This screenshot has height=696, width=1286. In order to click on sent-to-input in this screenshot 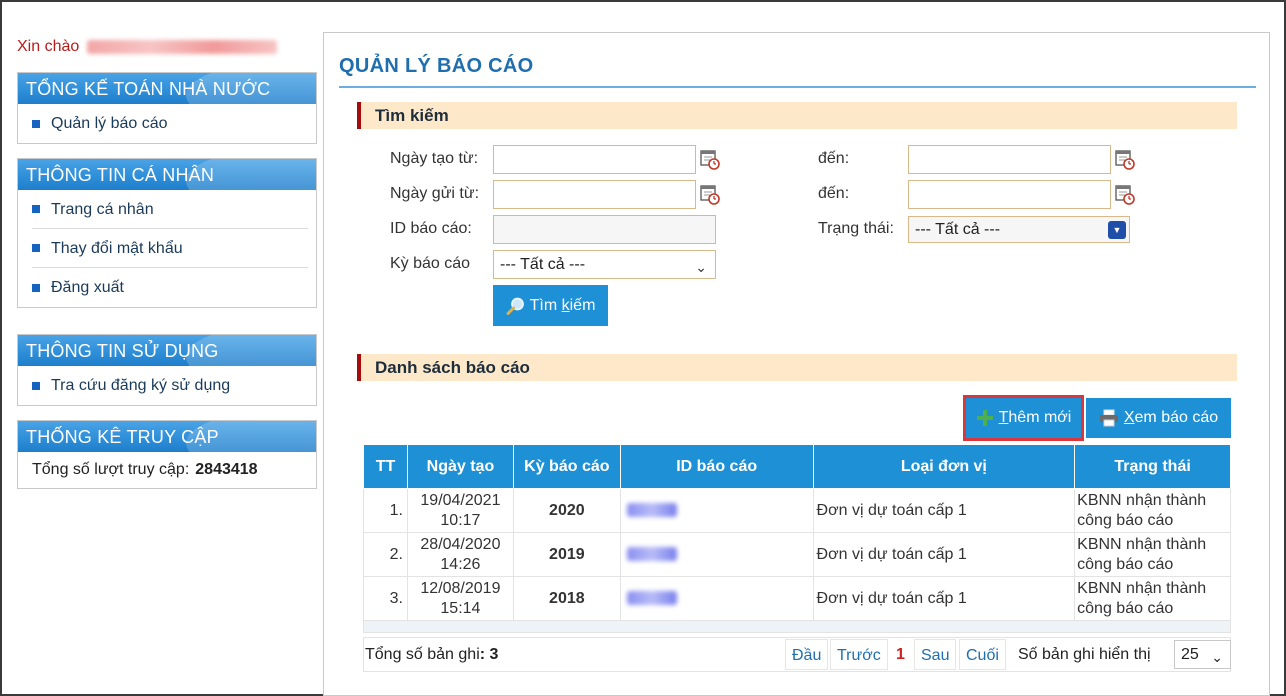, I will do `click(1009, 194)`.